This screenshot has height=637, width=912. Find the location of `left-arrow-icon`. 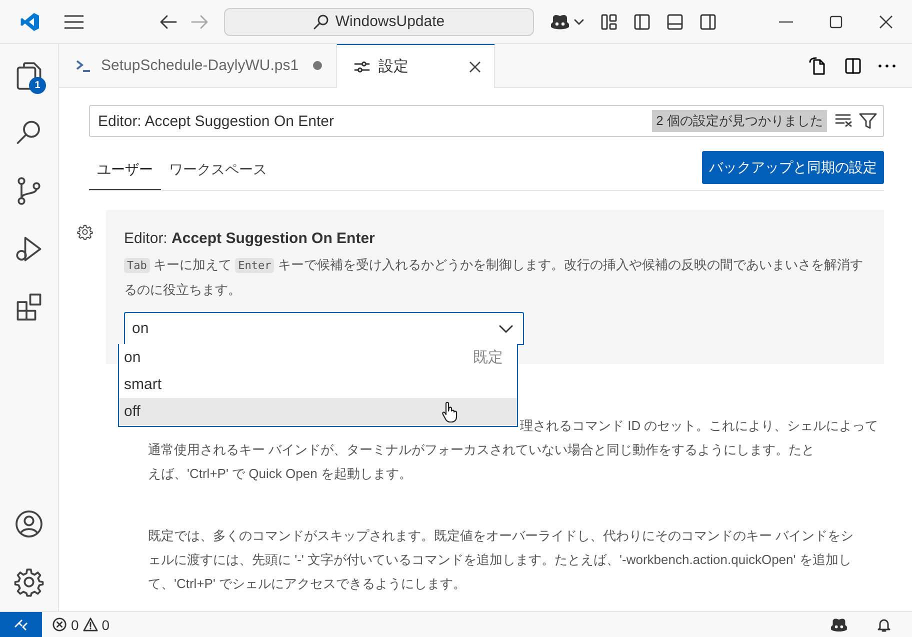

left-arrow-icon is located at coordinates (168, 22).